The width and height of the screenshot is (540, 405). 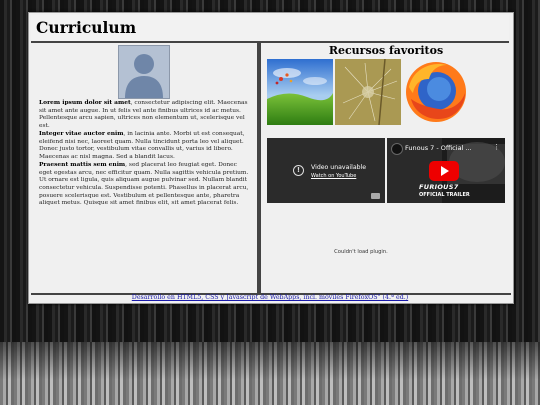 I want to click on more-options-icon: ⋮, so click(x=496, y=147).